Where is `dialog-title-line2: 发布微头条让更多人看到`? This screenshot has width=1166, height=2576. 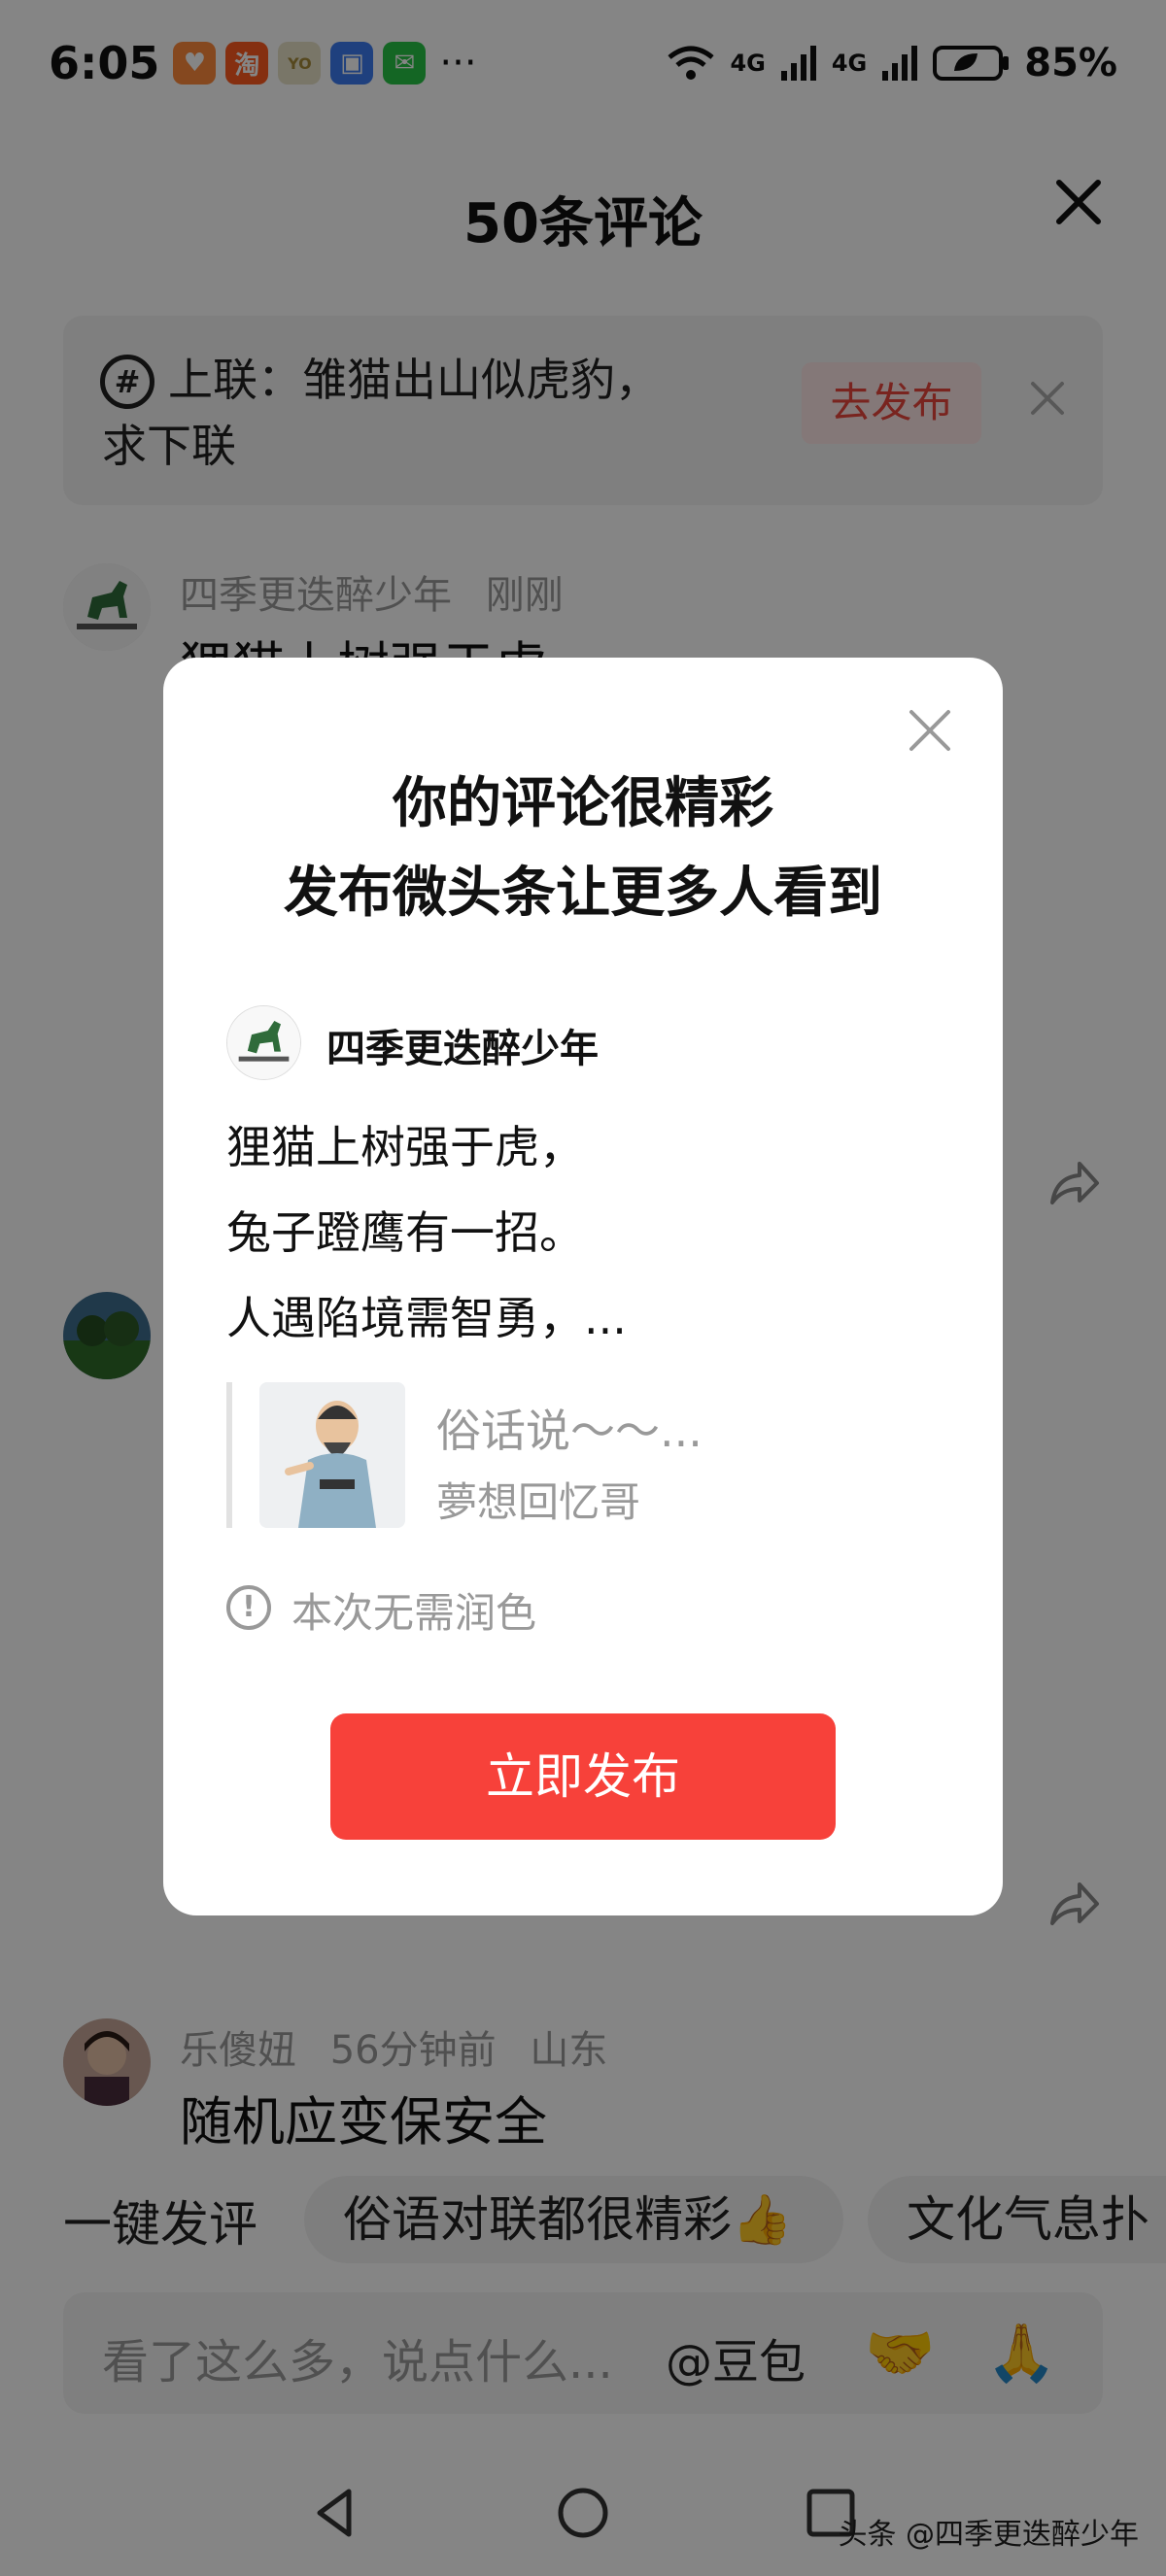 dialog-title-line2: 发布微头条让更多人看到 is located at coordinates (583, 893).